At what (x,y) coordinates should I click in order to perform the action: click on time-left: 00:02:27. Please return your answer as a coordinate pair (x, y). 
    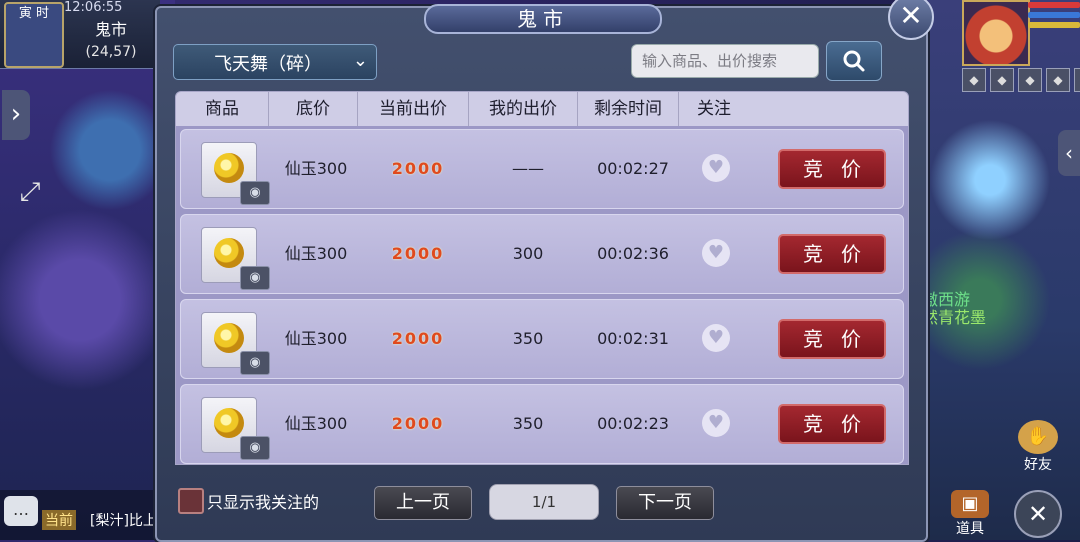
    Looking at the image, I should click on (633, 168).